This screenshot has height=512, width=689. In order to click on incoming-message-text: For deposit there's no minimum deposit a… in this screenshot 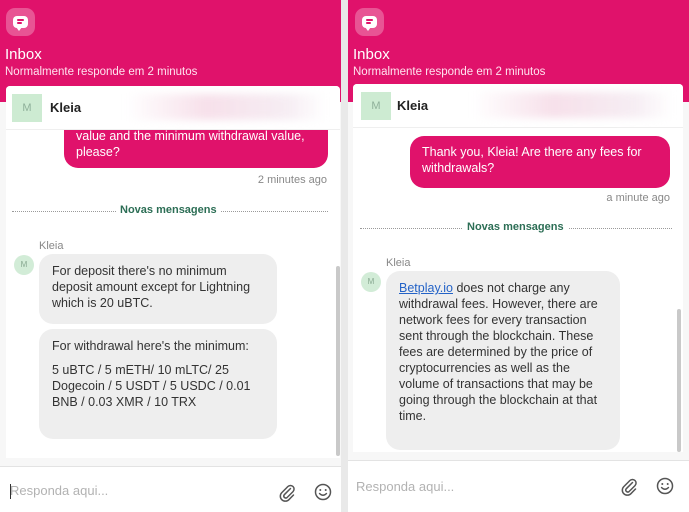, I will do `click(151, 287)`.